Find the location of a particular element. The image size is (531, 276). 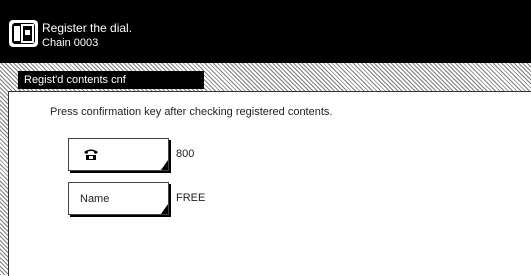

header-chain-number: Chain 0003 is located at coordinates (70, 43).